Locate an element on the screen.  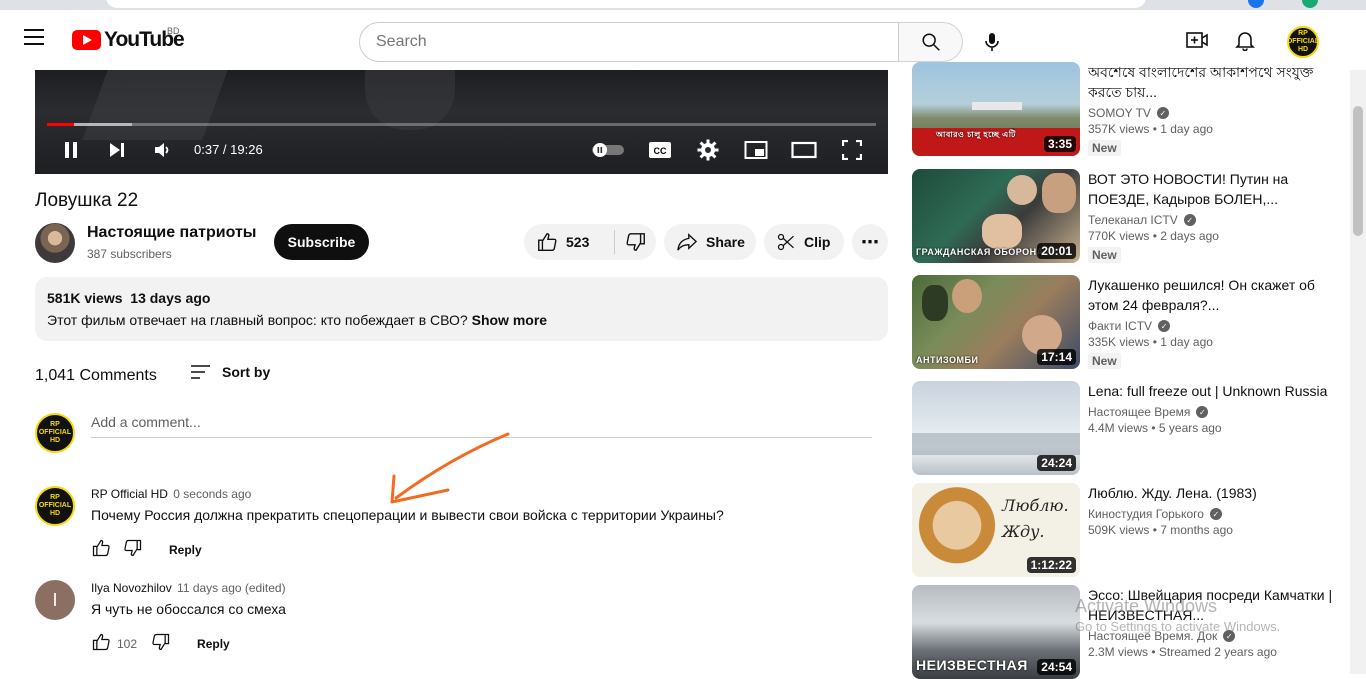
more-actions-button: ⋯ is located at coordinates (870, 242).